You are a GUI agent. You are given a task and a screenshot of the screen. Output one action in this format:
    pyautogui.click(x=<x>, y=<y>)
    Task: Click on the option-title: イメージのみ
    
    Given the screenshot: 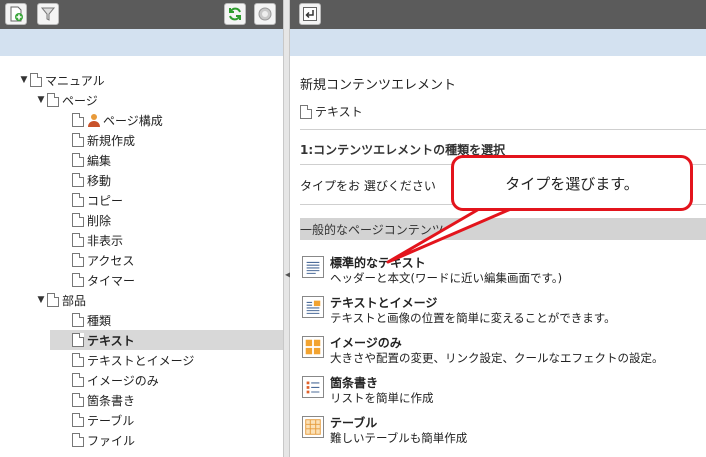 What is the action you would take?
    pyautogui.click(x=366, y=342)
    